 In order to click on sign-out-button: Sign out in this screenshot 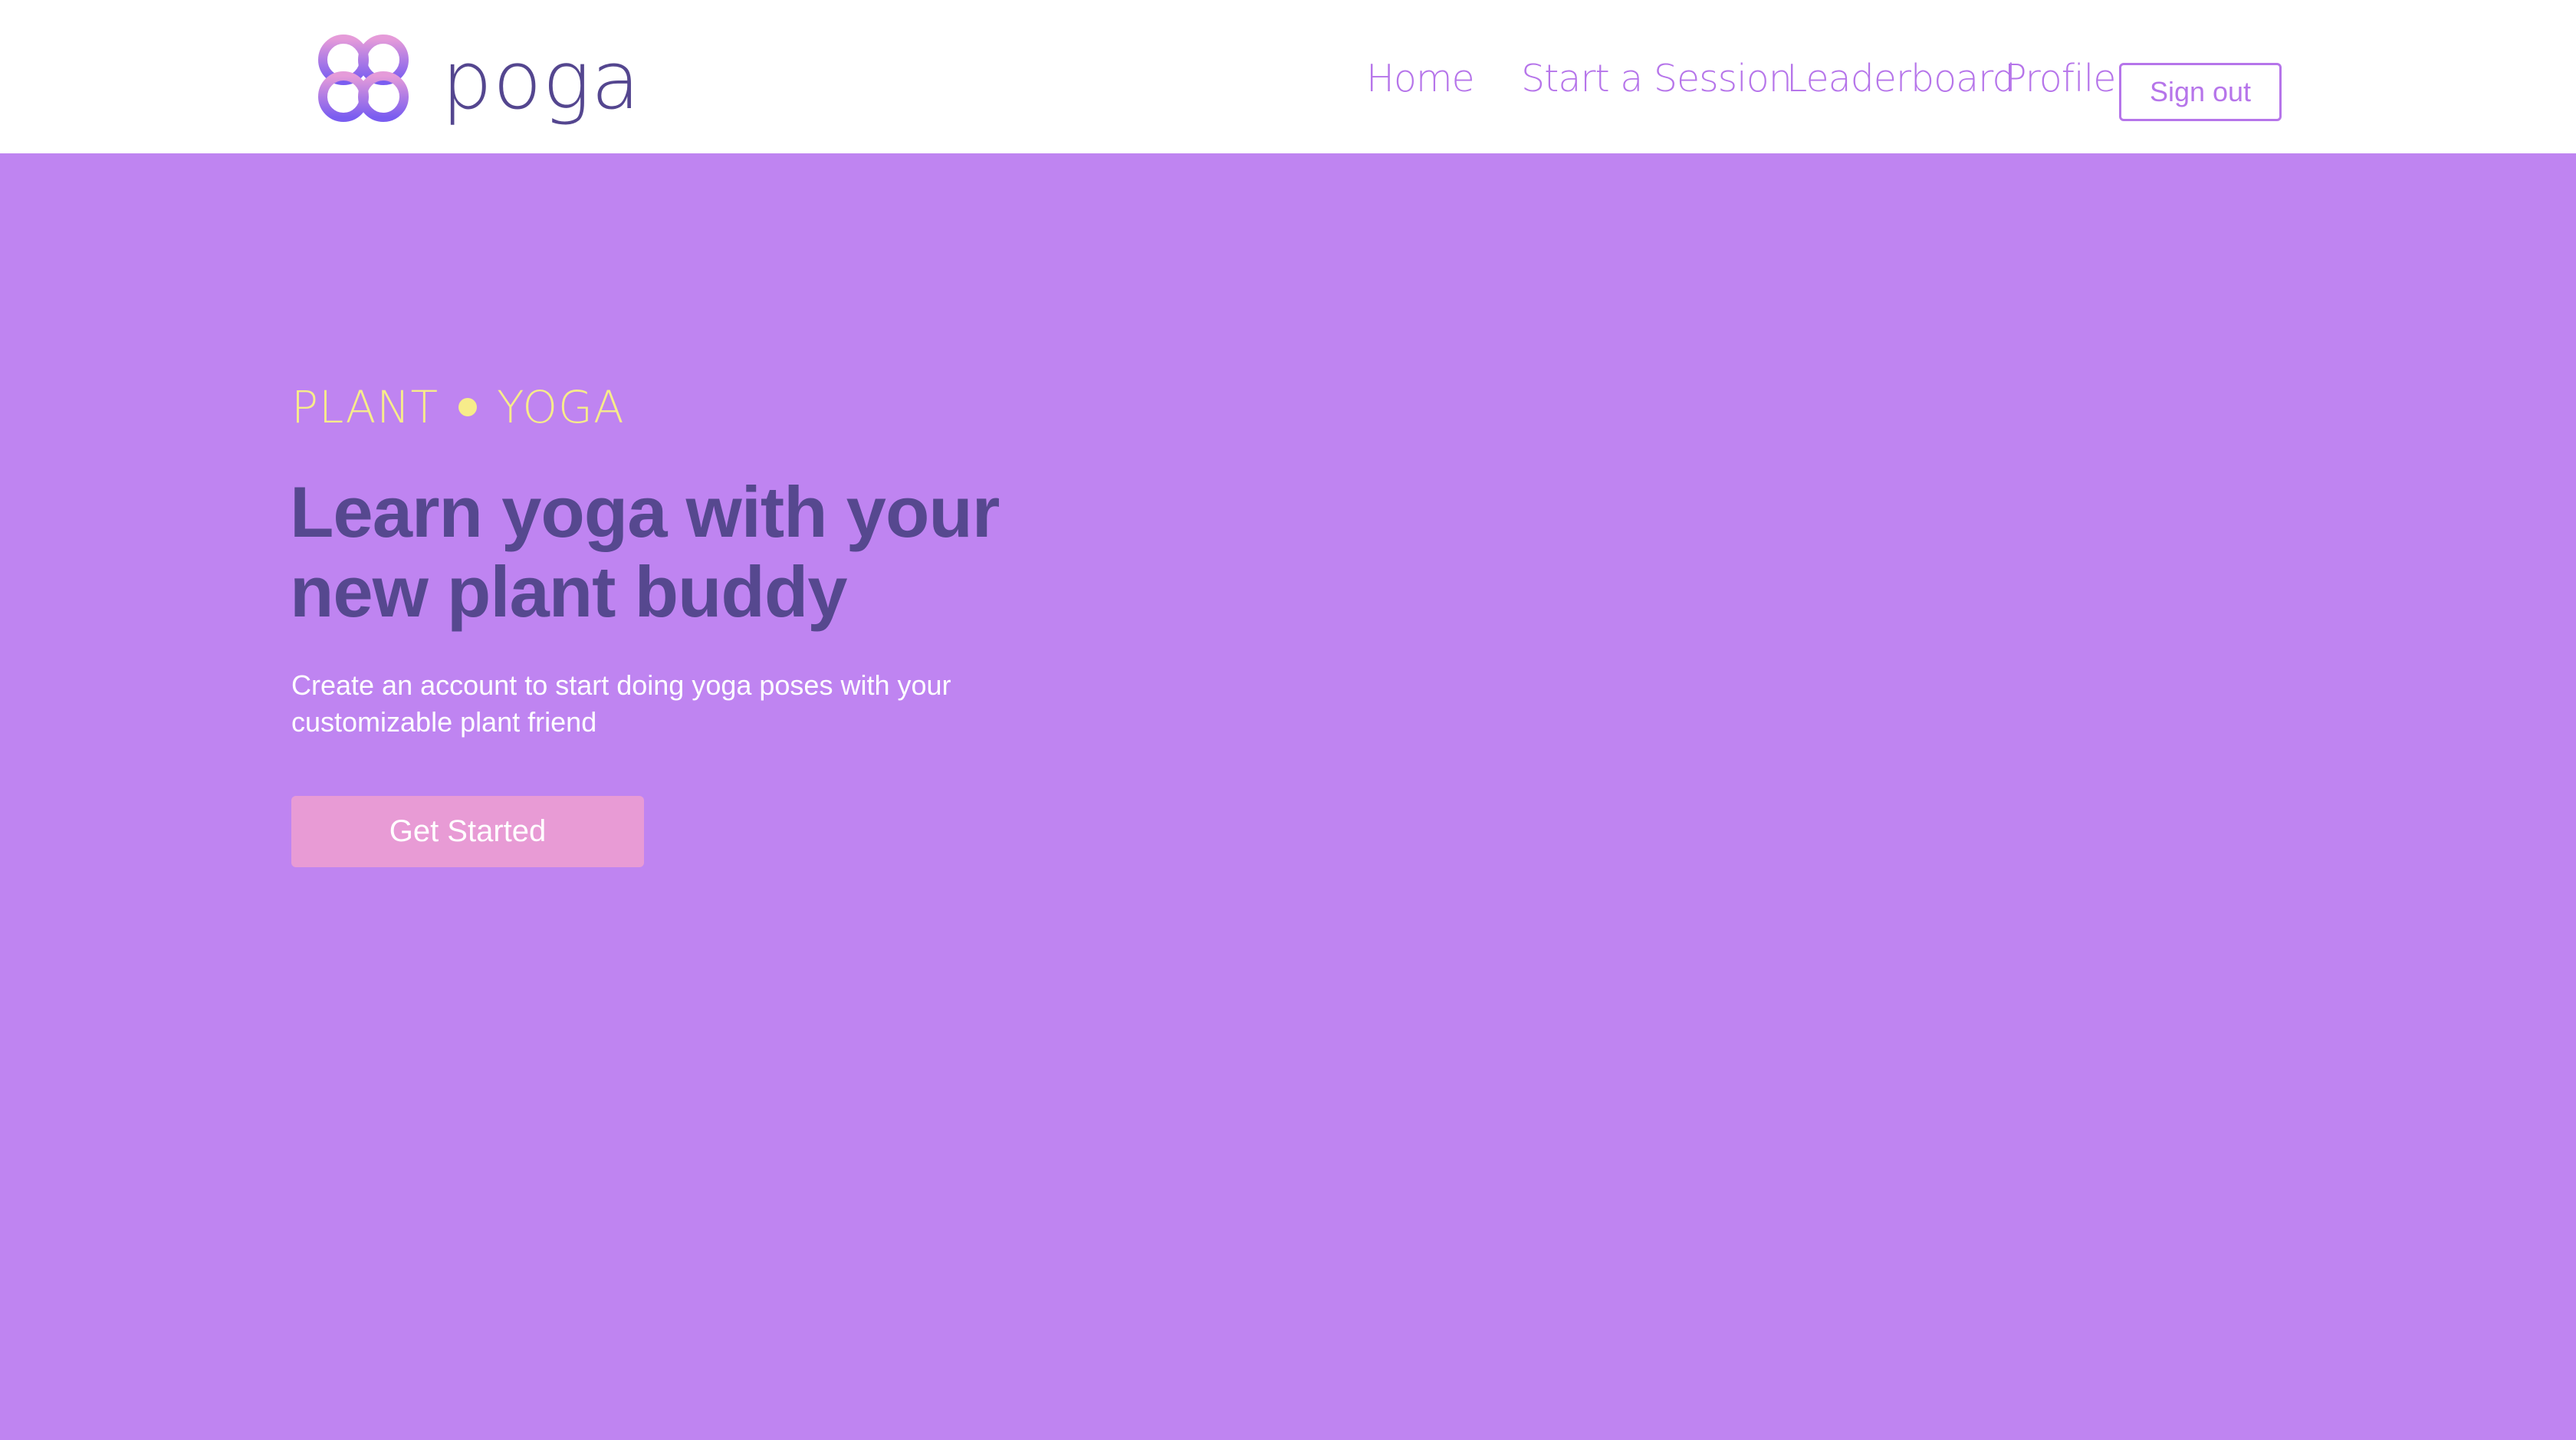, I will do `click(2201, 92)`.